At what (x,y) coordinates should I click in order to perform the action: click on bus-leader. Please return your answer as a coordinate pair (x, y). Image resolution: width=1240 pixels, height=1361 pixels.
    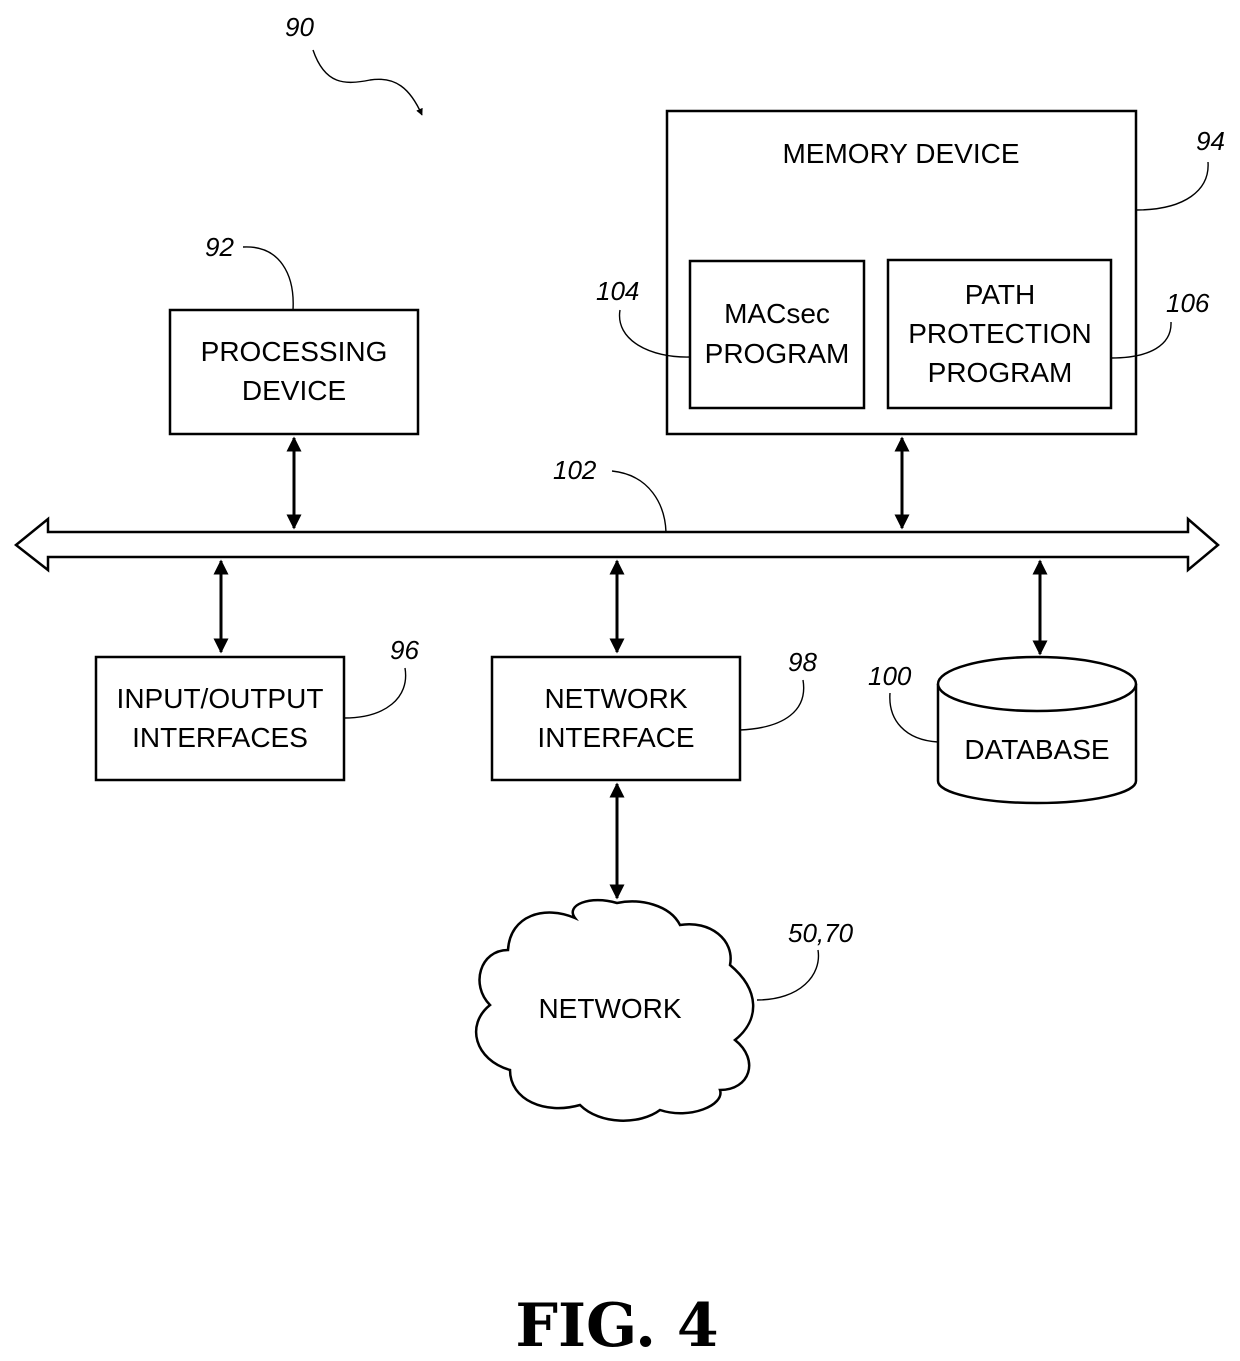
    Looking at the image, I should click on (639, 501).